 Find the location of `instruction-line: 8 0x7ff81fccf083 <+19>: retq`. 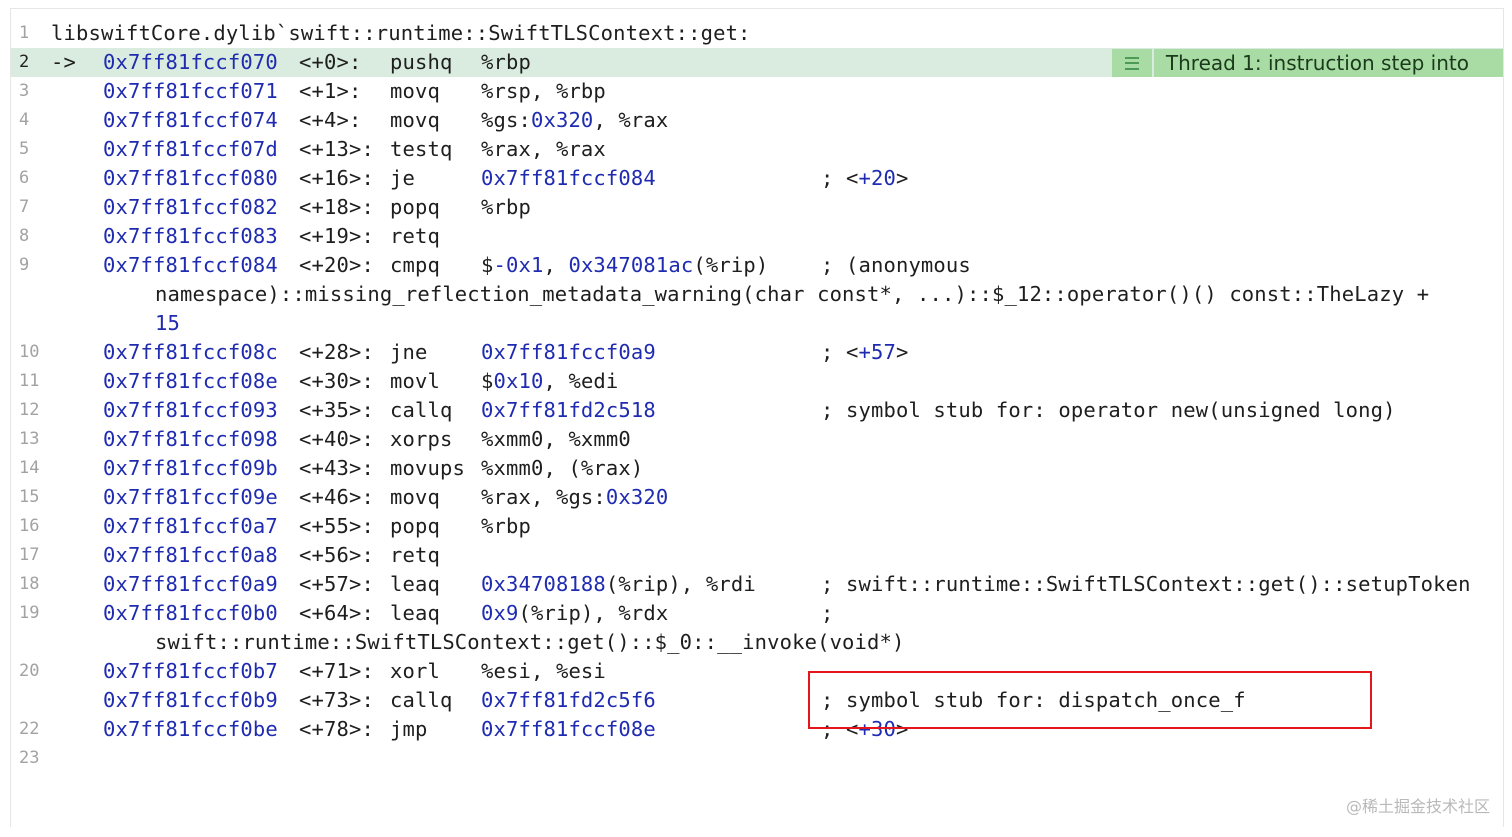

instruction-line: 8 0x7ff81fccf083 <+19>: retq is located at coordinates (757, 236).